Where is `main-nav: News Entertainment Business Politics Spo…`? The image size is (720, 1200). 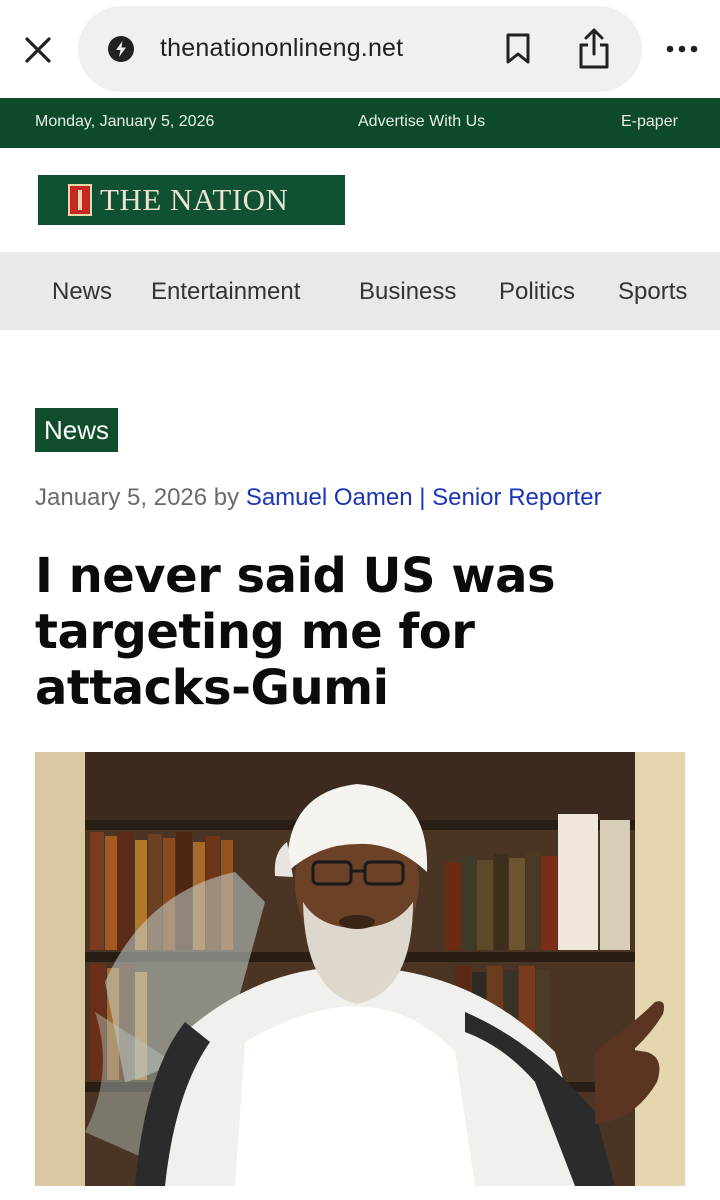 main-nav: News Entertainment Business Politics Spo… is located at coordinates (360, 291).